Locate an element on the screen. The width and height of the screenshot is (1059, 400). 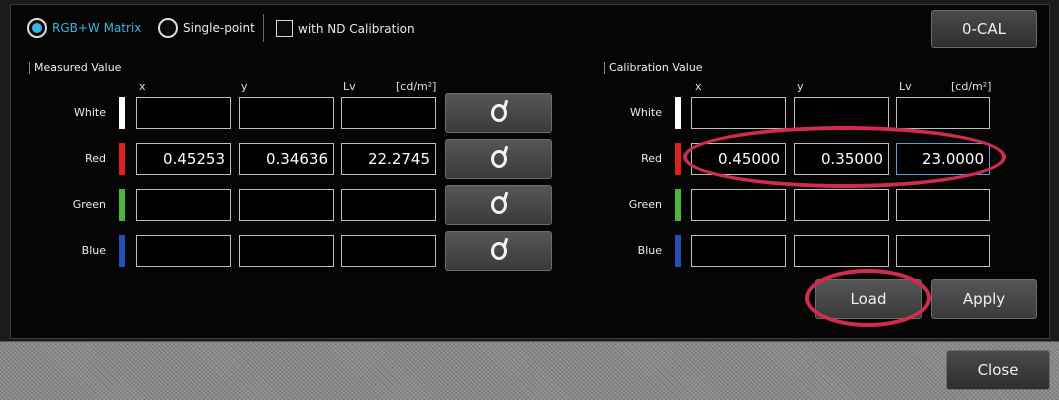
calibration-row-label-white: White is located at coordinates (646, 112).